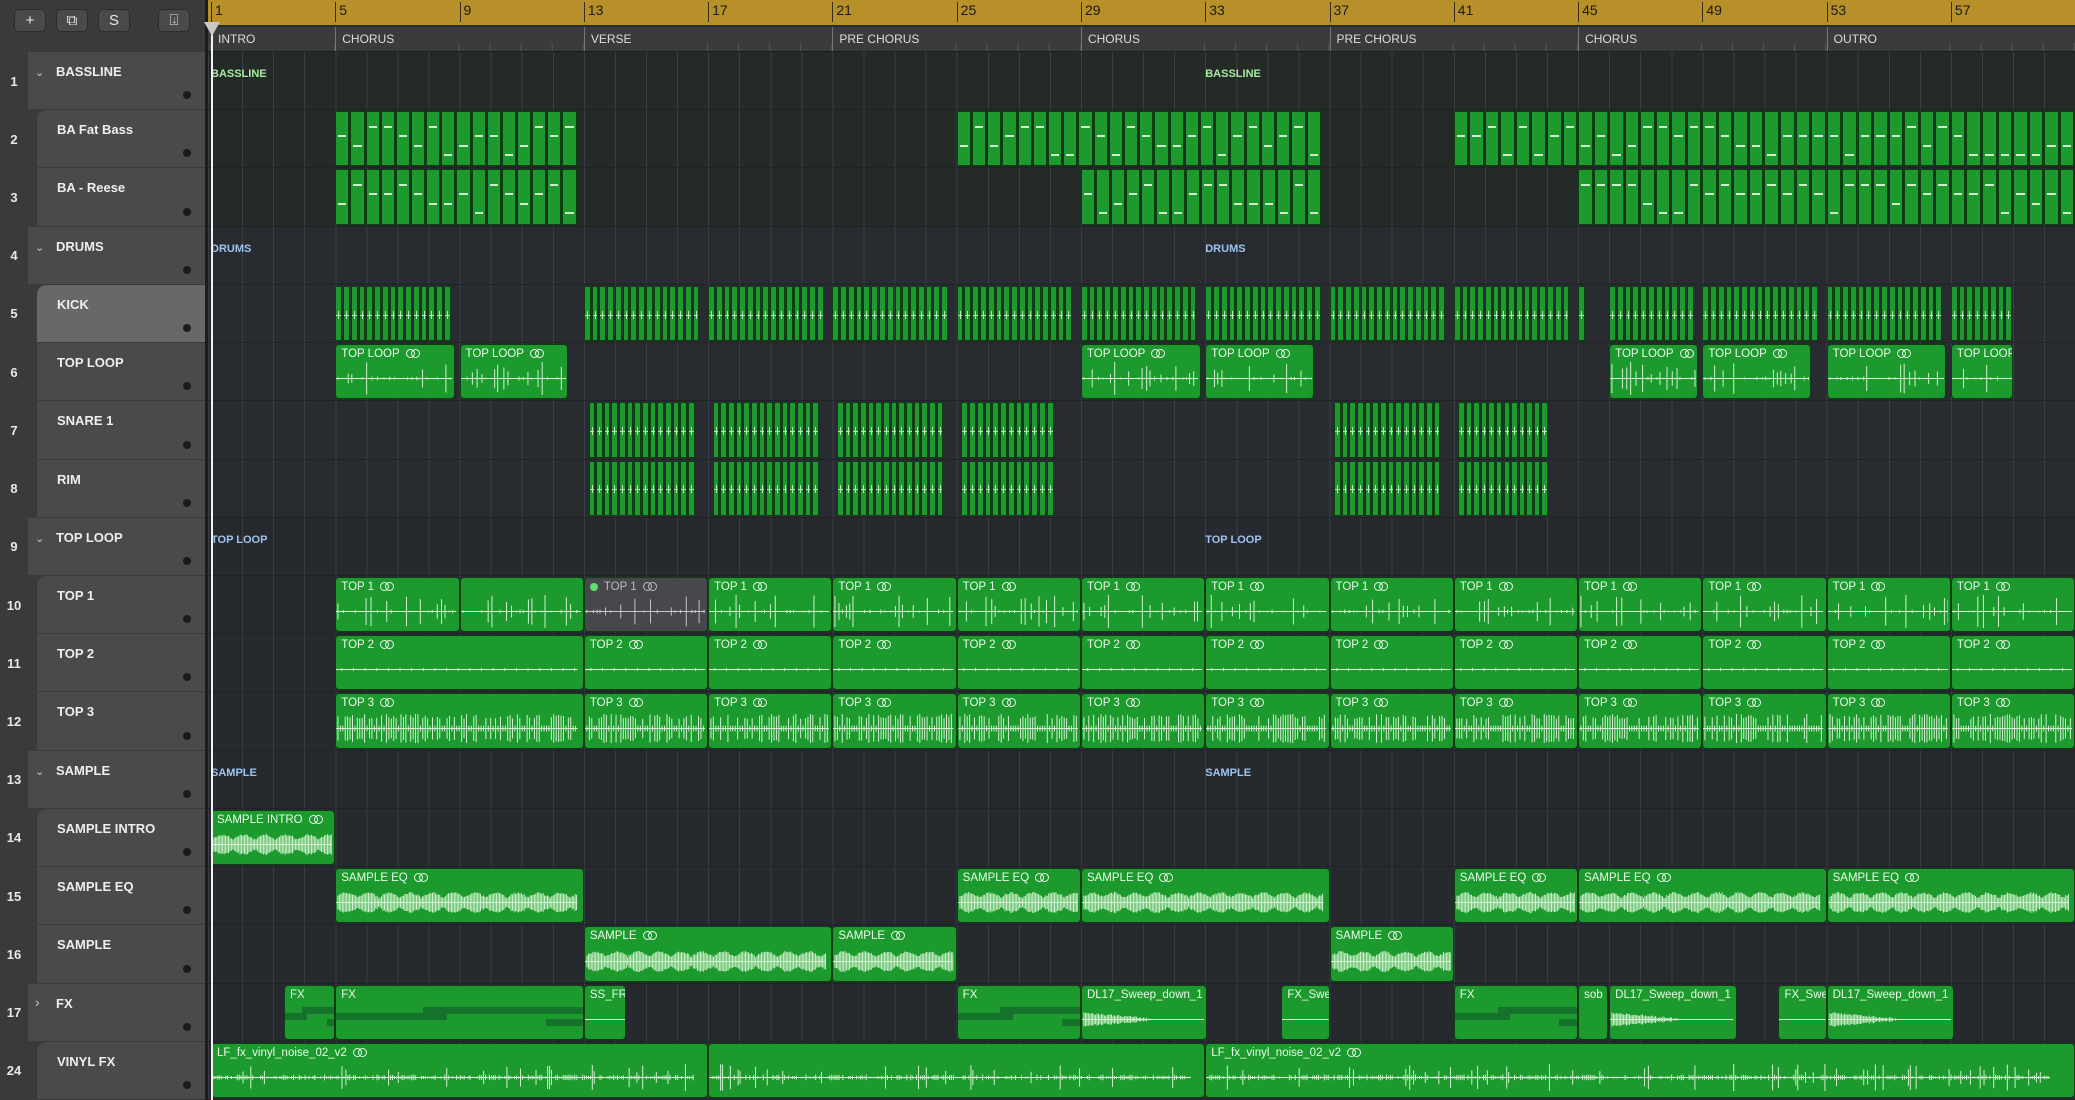 This screenshot has height=1100, width=2075. I want to click on track-header-panel: › FX, so click(116, 1012).